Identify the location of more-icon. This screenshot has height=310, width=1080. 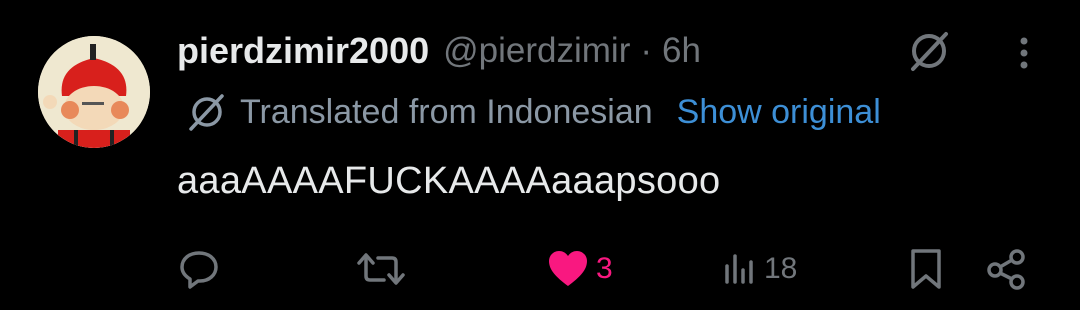
(1024, 54).